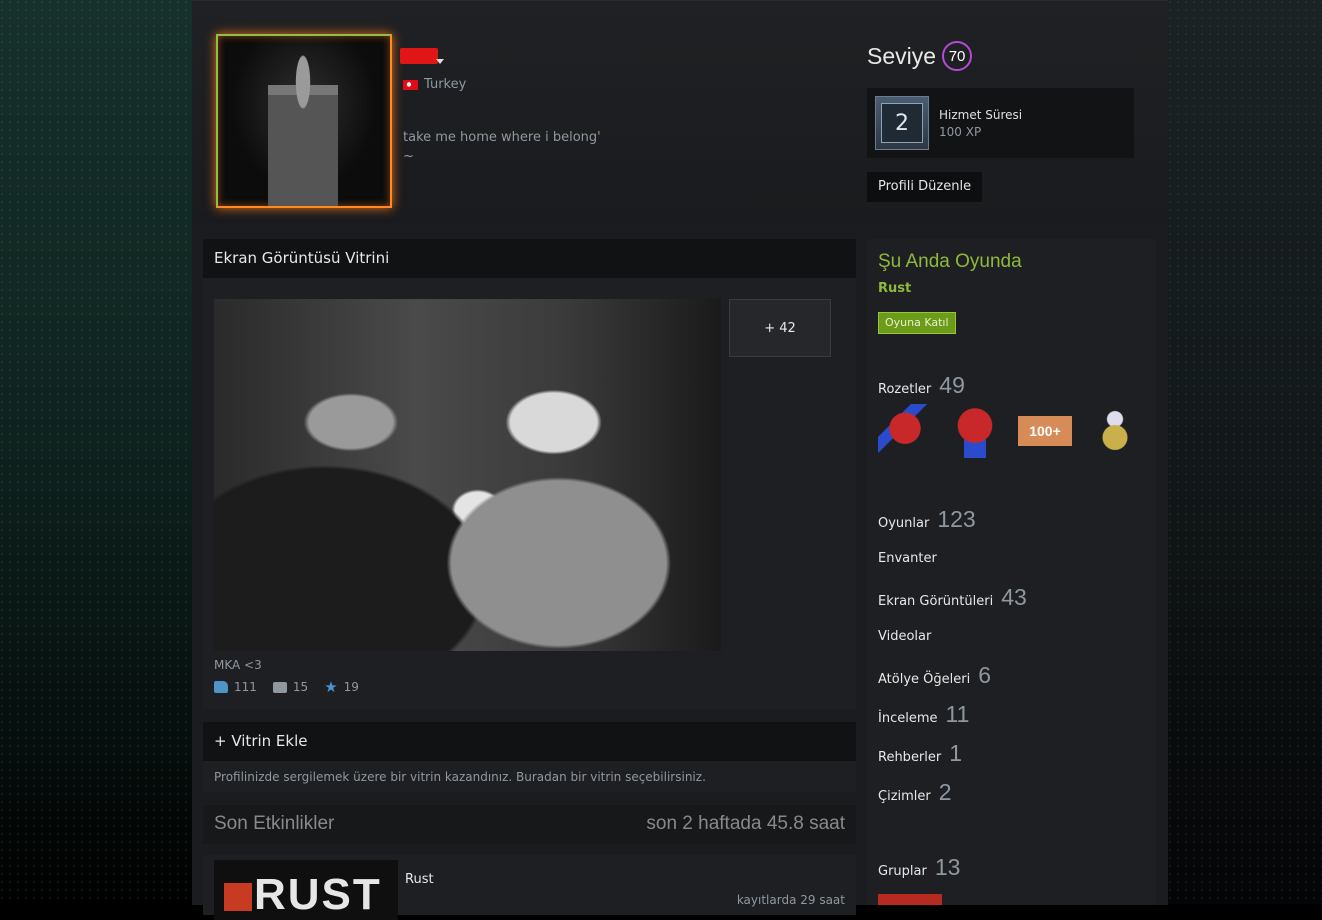 This screenshot has width=1322, height=920. I want to click on game-logo: RUST, so click(303, 895).